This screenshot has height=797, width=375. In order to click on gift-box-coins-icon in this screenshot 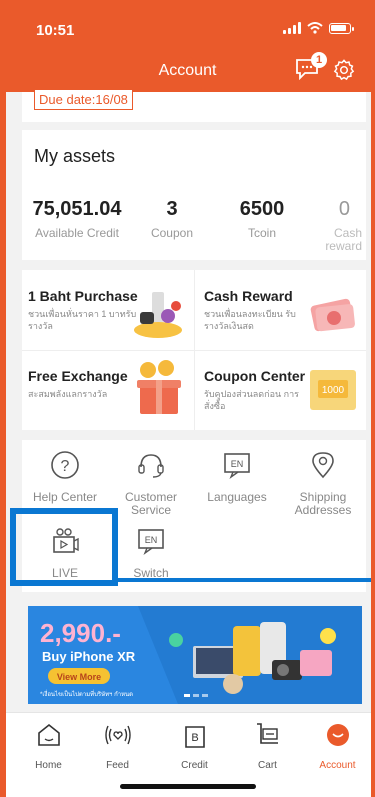, I will do `click(159, 387)`.